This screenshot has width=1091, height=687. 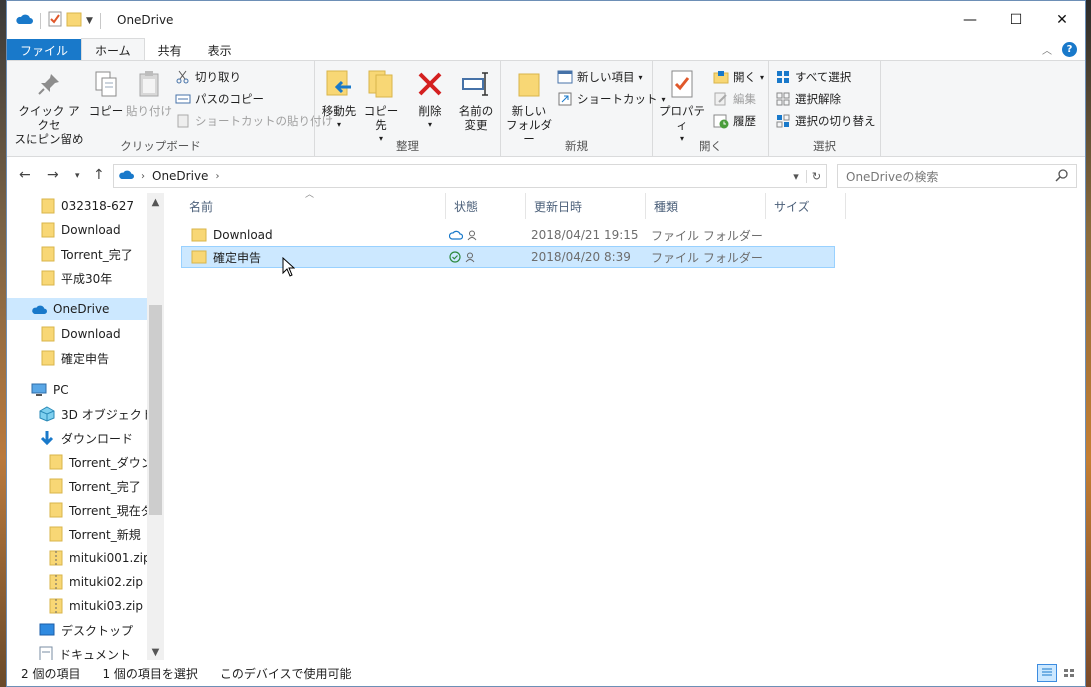 What do you see at coordinates (706, 206) in the screenshot?
I see `column-header-type: 種類` at bounding box center [706, 206].